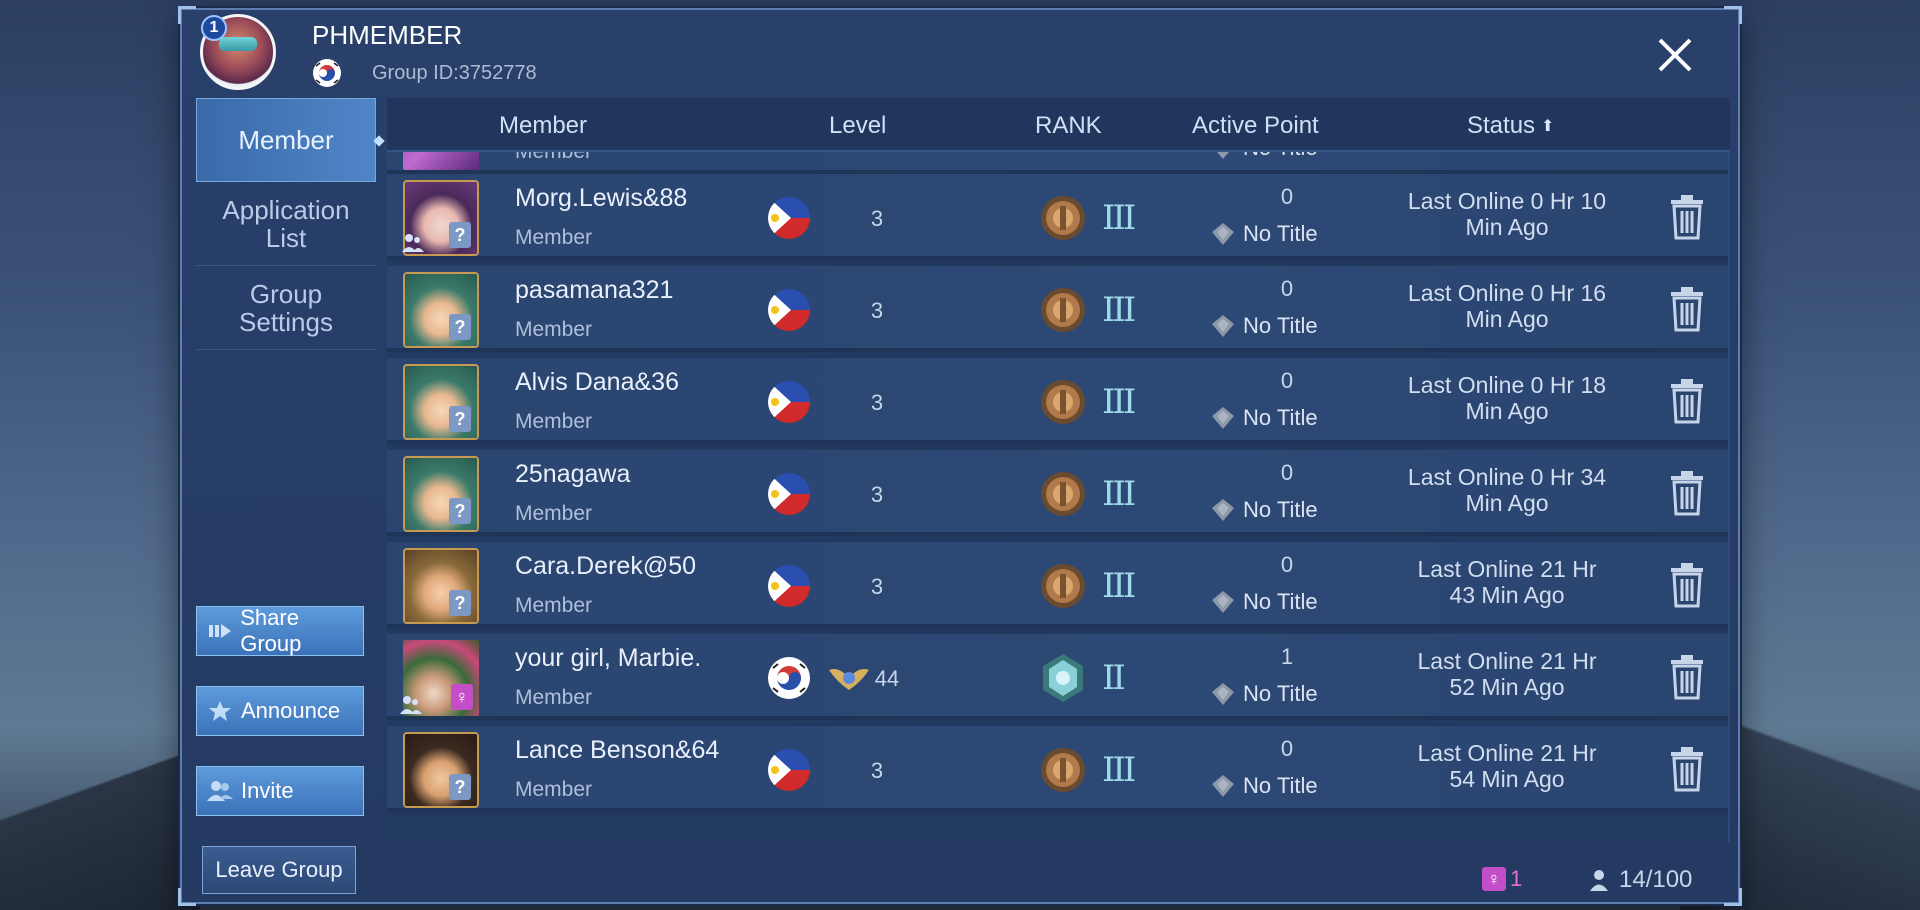 The width and height of the screenshot is (1920, 910). What do you see at coordinates (271, 630) in the screenshot?
I see `share-group-label: Share Group` at bounding box center [271, 630].